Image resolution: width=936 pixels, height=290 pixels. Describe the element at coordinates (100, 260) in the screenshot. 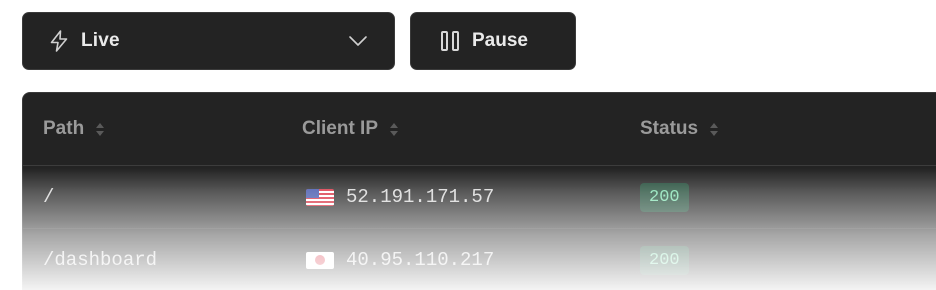

I see `path-cell: /dashboard` at that location.